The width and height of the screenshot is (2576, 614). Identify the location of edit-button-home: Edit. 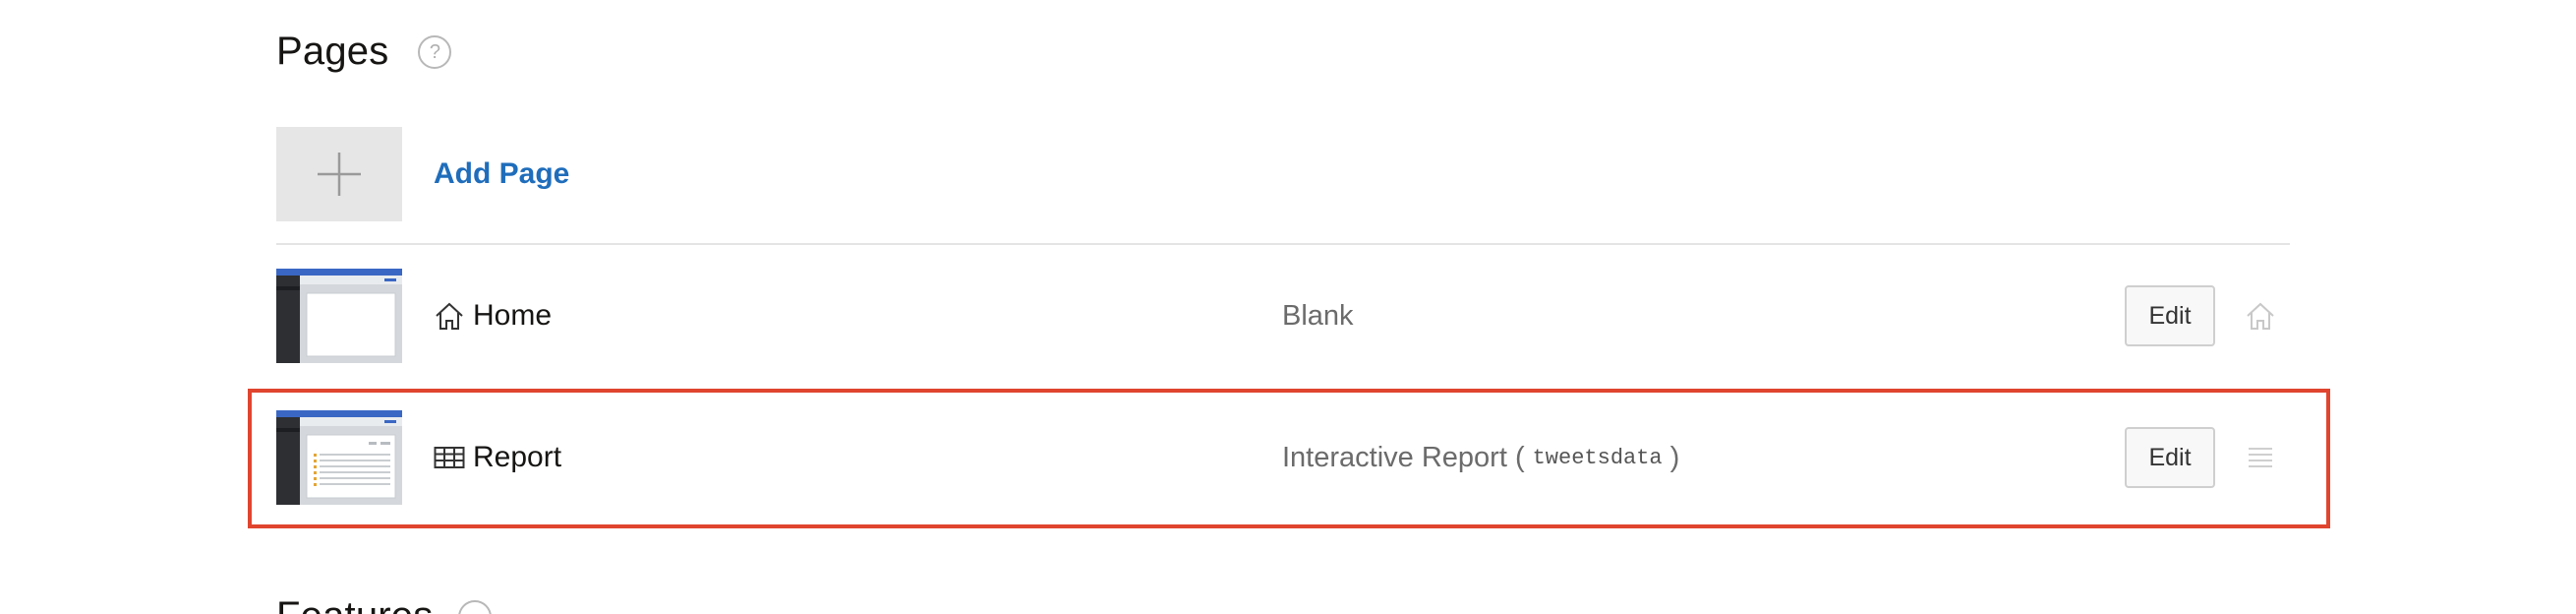
(2170, 315).